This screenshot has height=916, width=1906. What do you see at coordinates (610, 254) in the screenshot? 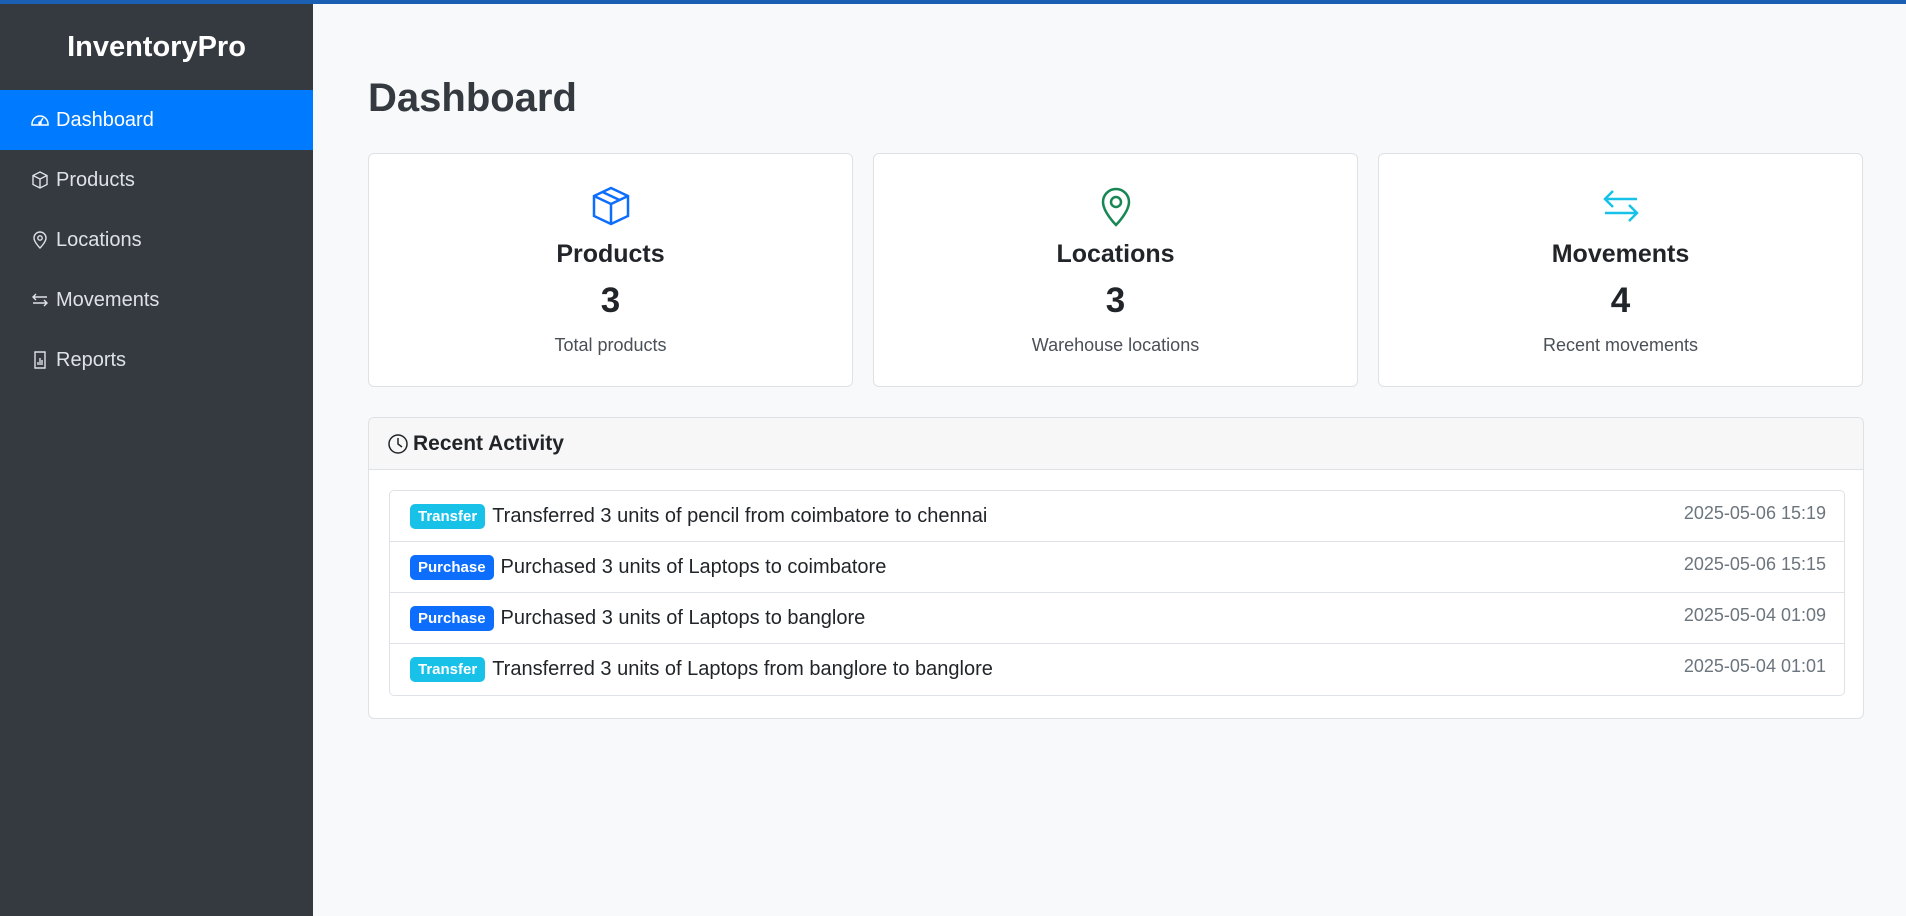
I see `card-title: Products` at bounding box center [610, 254].